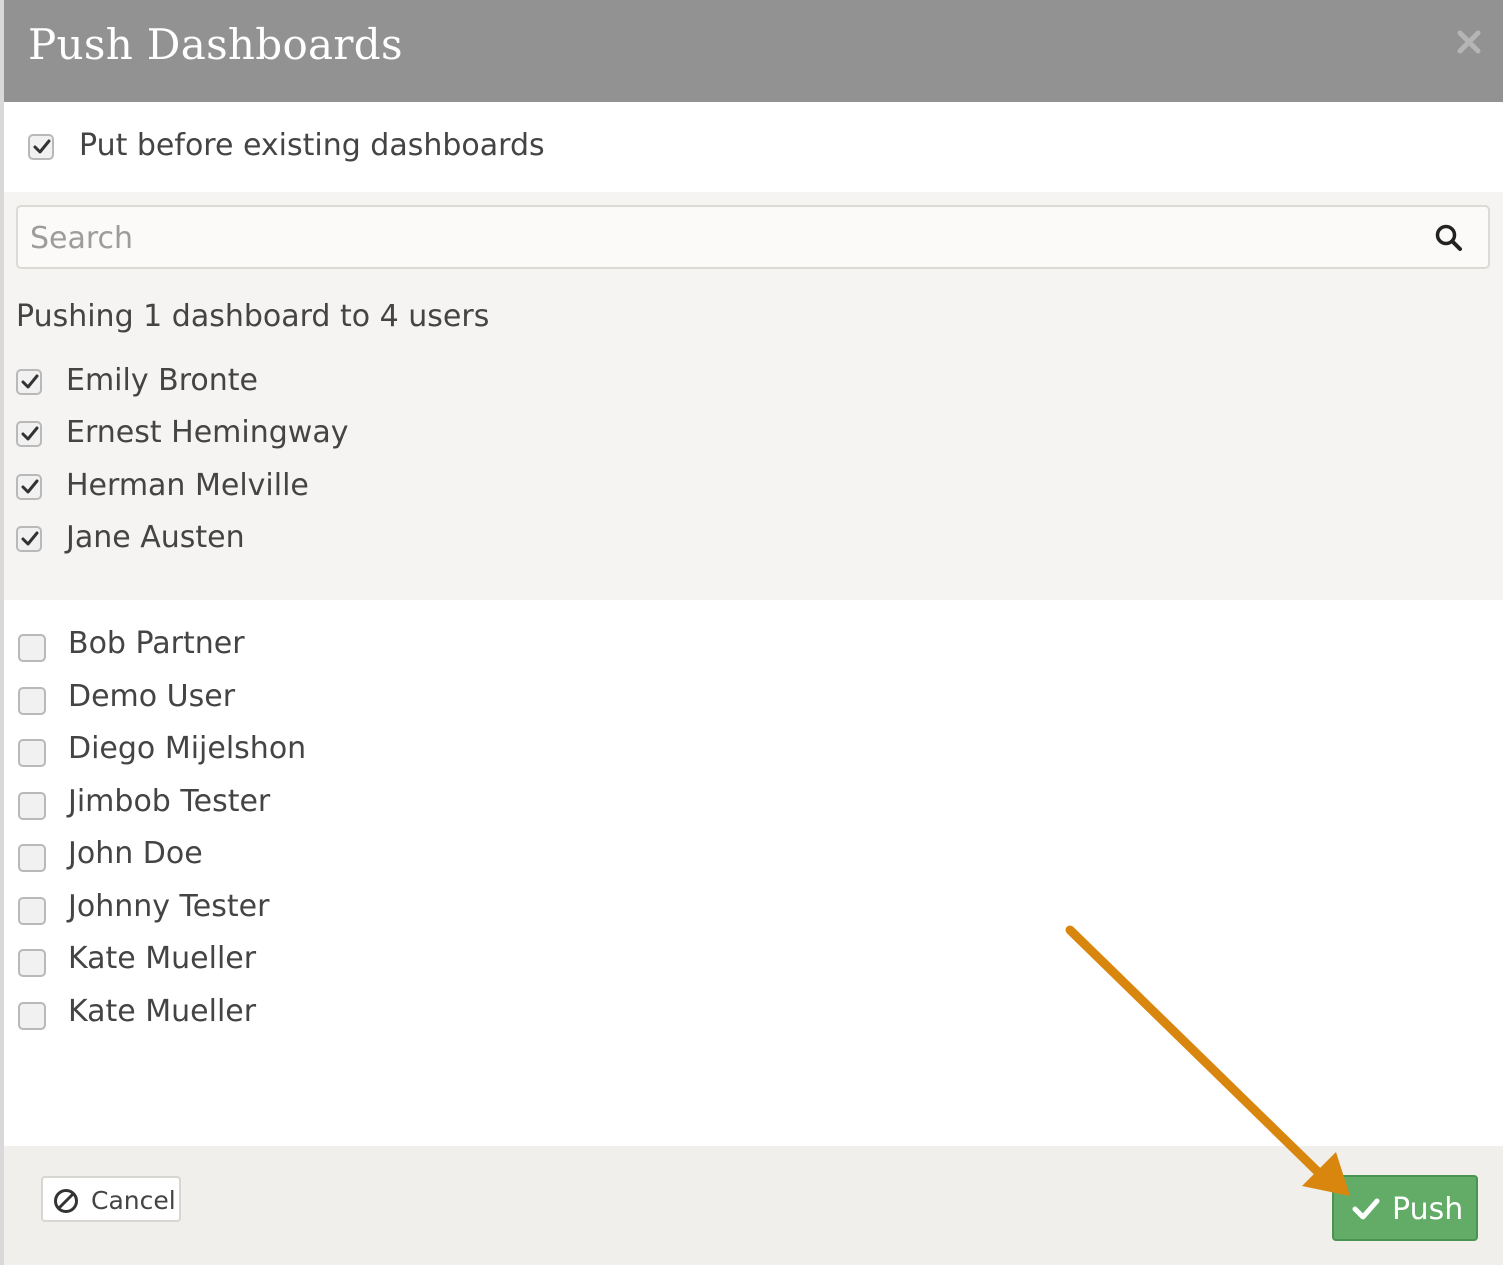 This screenshot has height=1265, width=1503. Describe the element at coordinates (135, 853) in the screenshot. I see `user-name: John Doe` at that location.